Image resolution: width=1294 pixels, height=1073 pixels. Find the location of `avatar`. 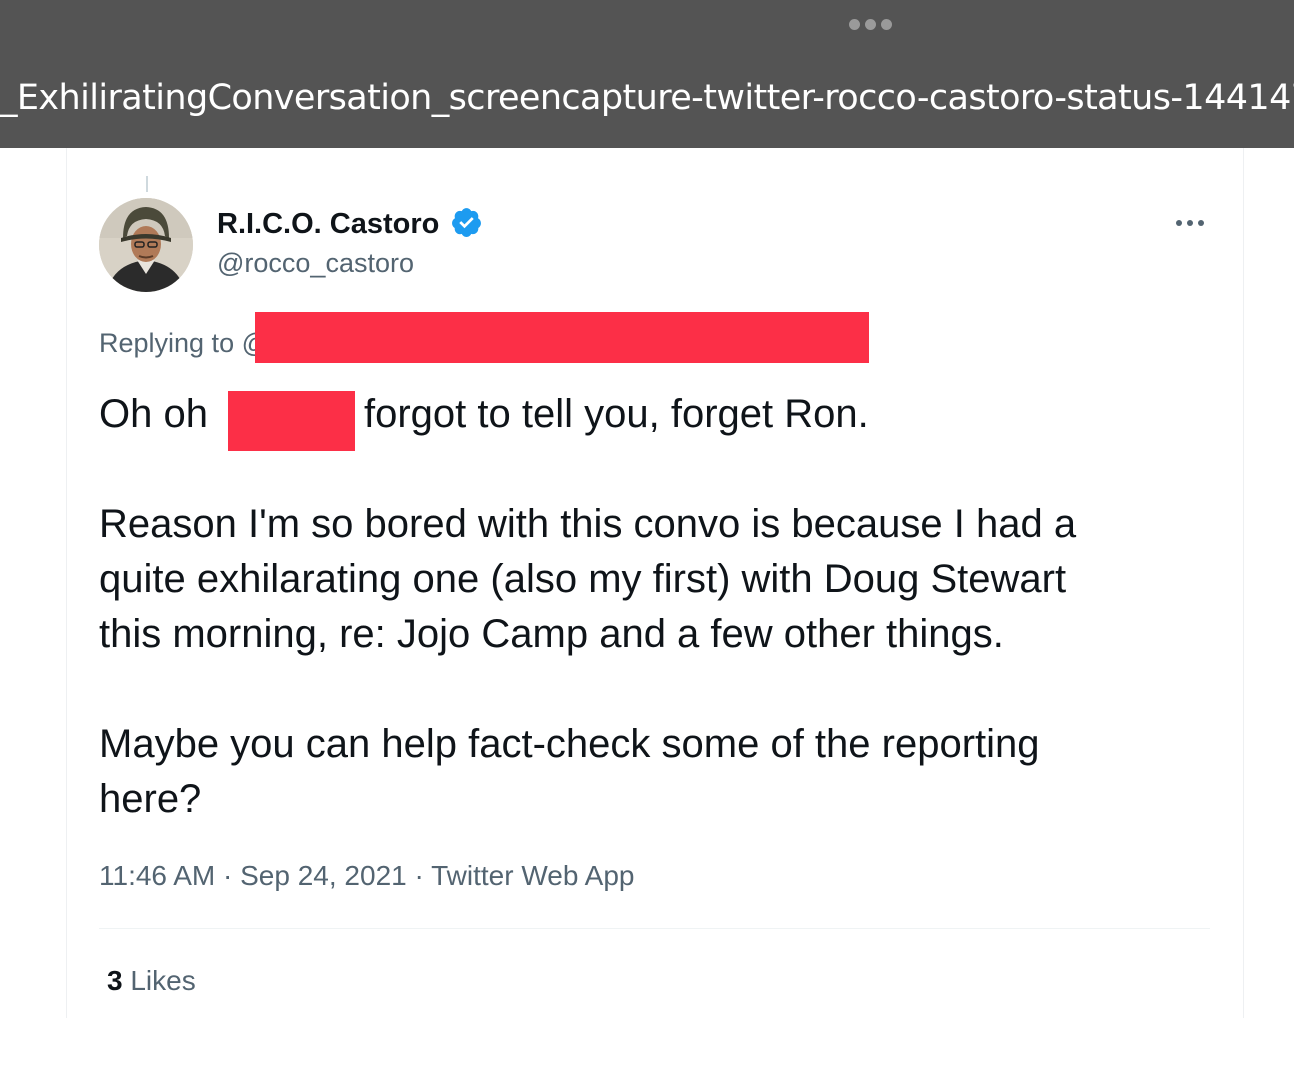

avatar is located at coordinates (146, 245).